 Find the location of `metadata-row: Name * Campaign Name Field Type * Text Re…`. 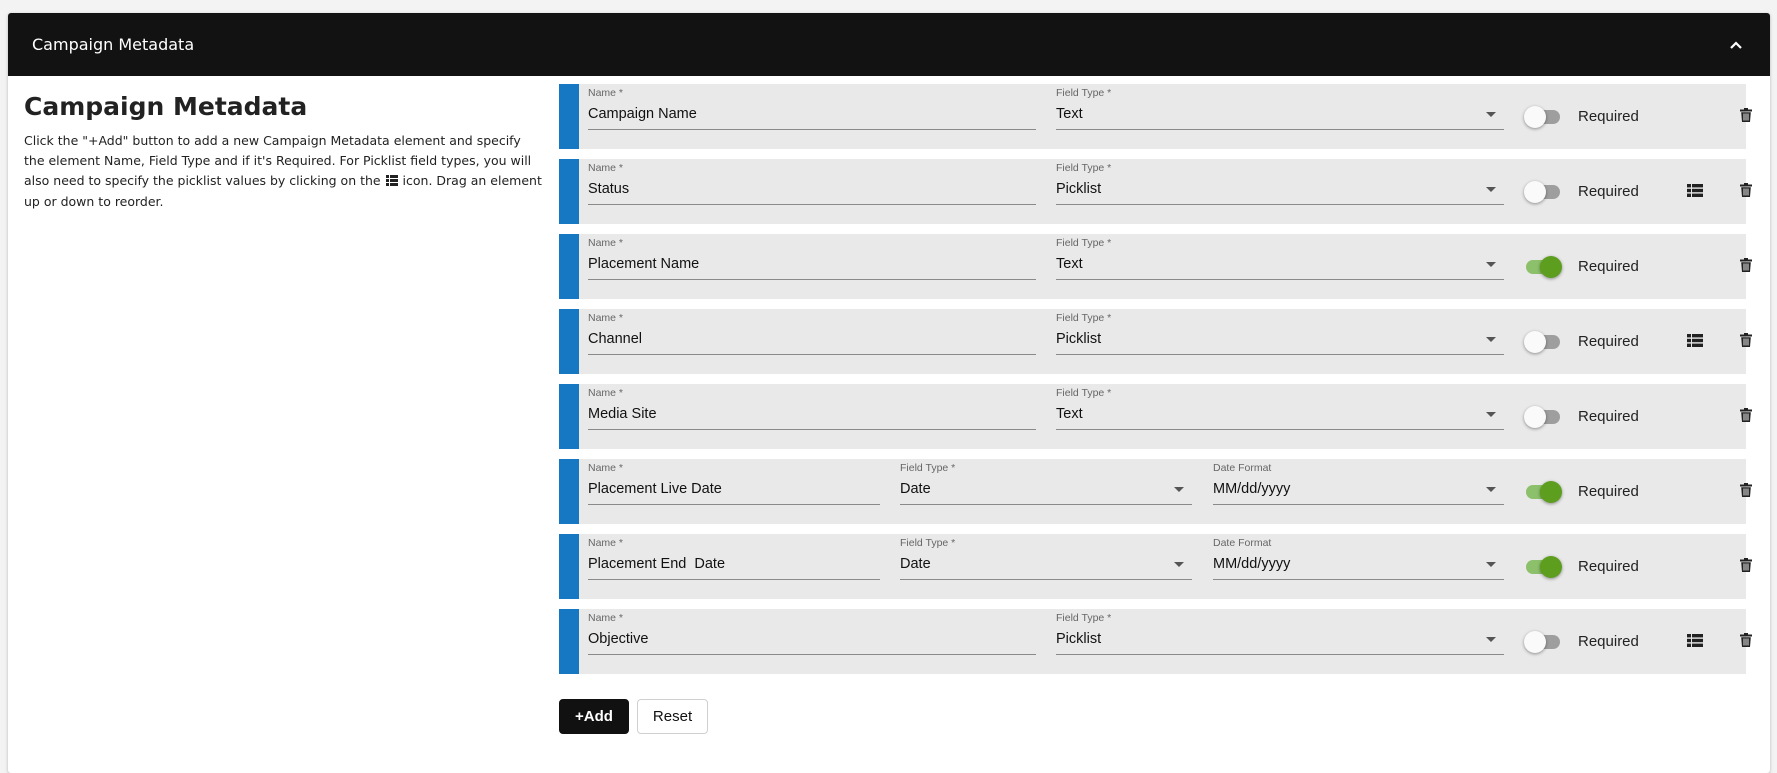

metadata-row: Name * Campaign Name Field Type * Text Re… is located at coordinates (1155, 116).